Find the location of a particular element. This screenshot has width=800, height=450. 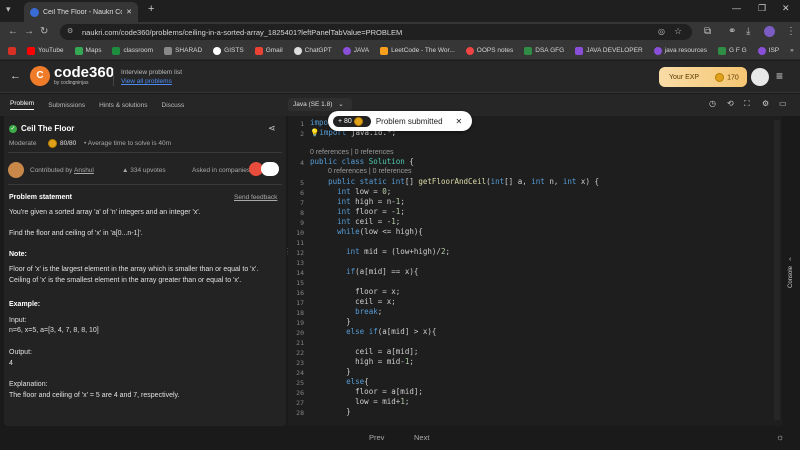

next-button: Next is located at coordinates (421, 437).